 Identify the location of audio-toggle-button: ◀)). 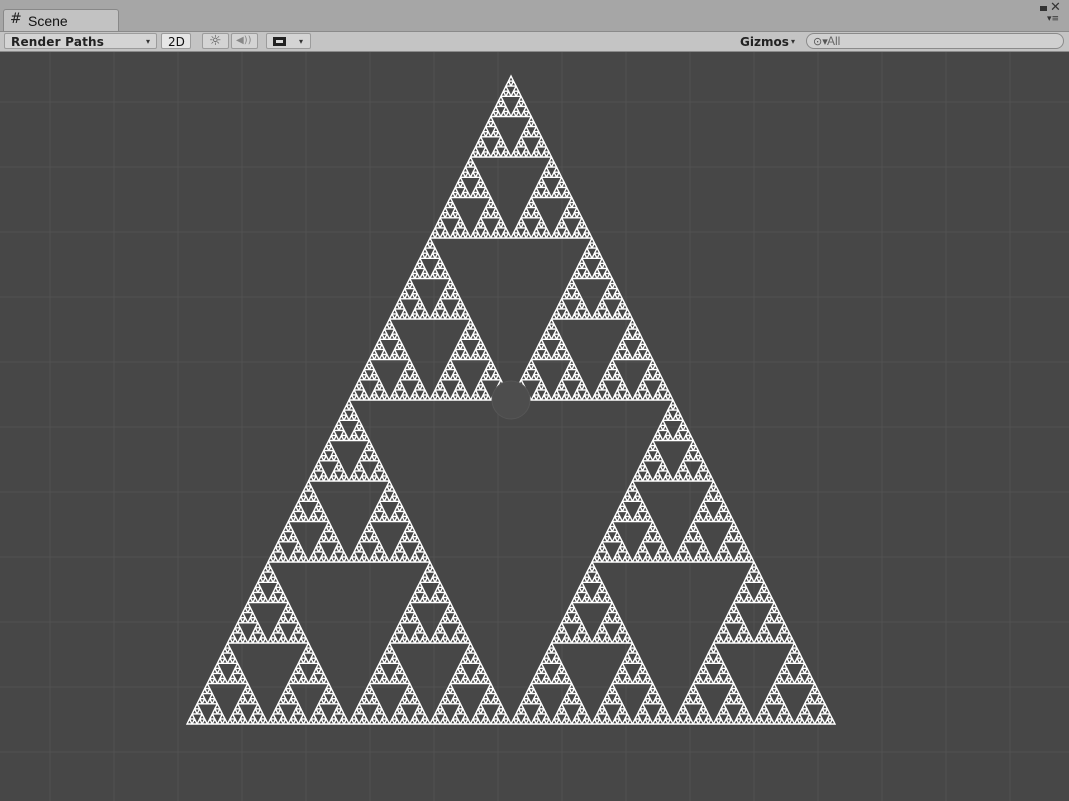
(244, 41).